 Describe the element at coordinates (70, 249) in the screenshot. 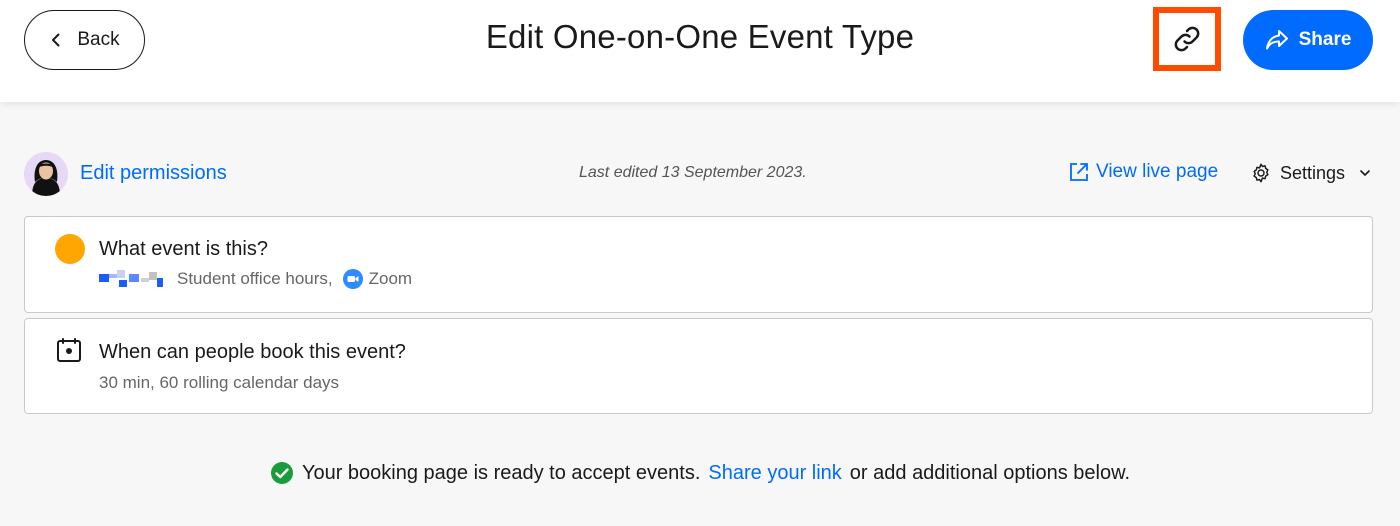

I see `event-color-dot` at that location.